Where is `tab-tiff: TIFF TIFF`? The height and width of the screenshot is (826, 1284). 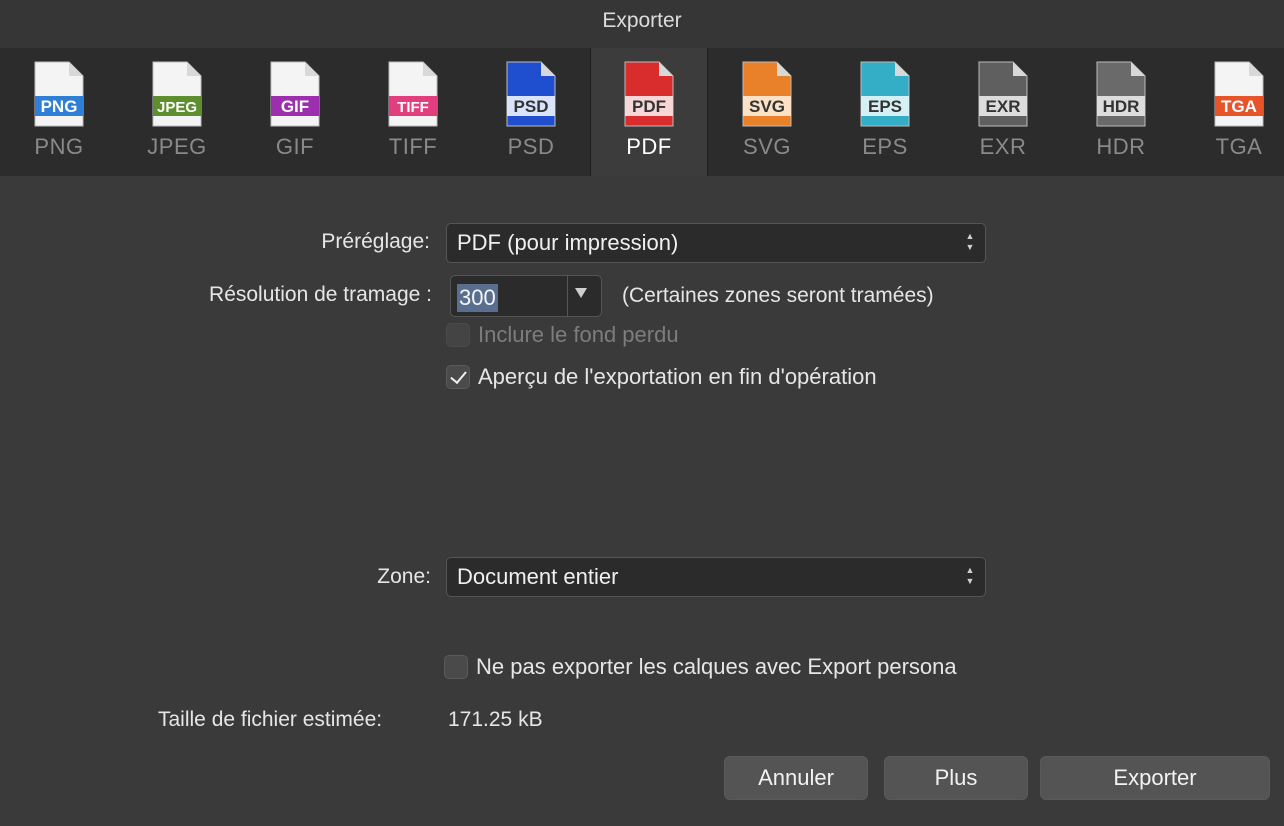 tab-tiff: TIFF TIFF is located at coordinates (413, 112).